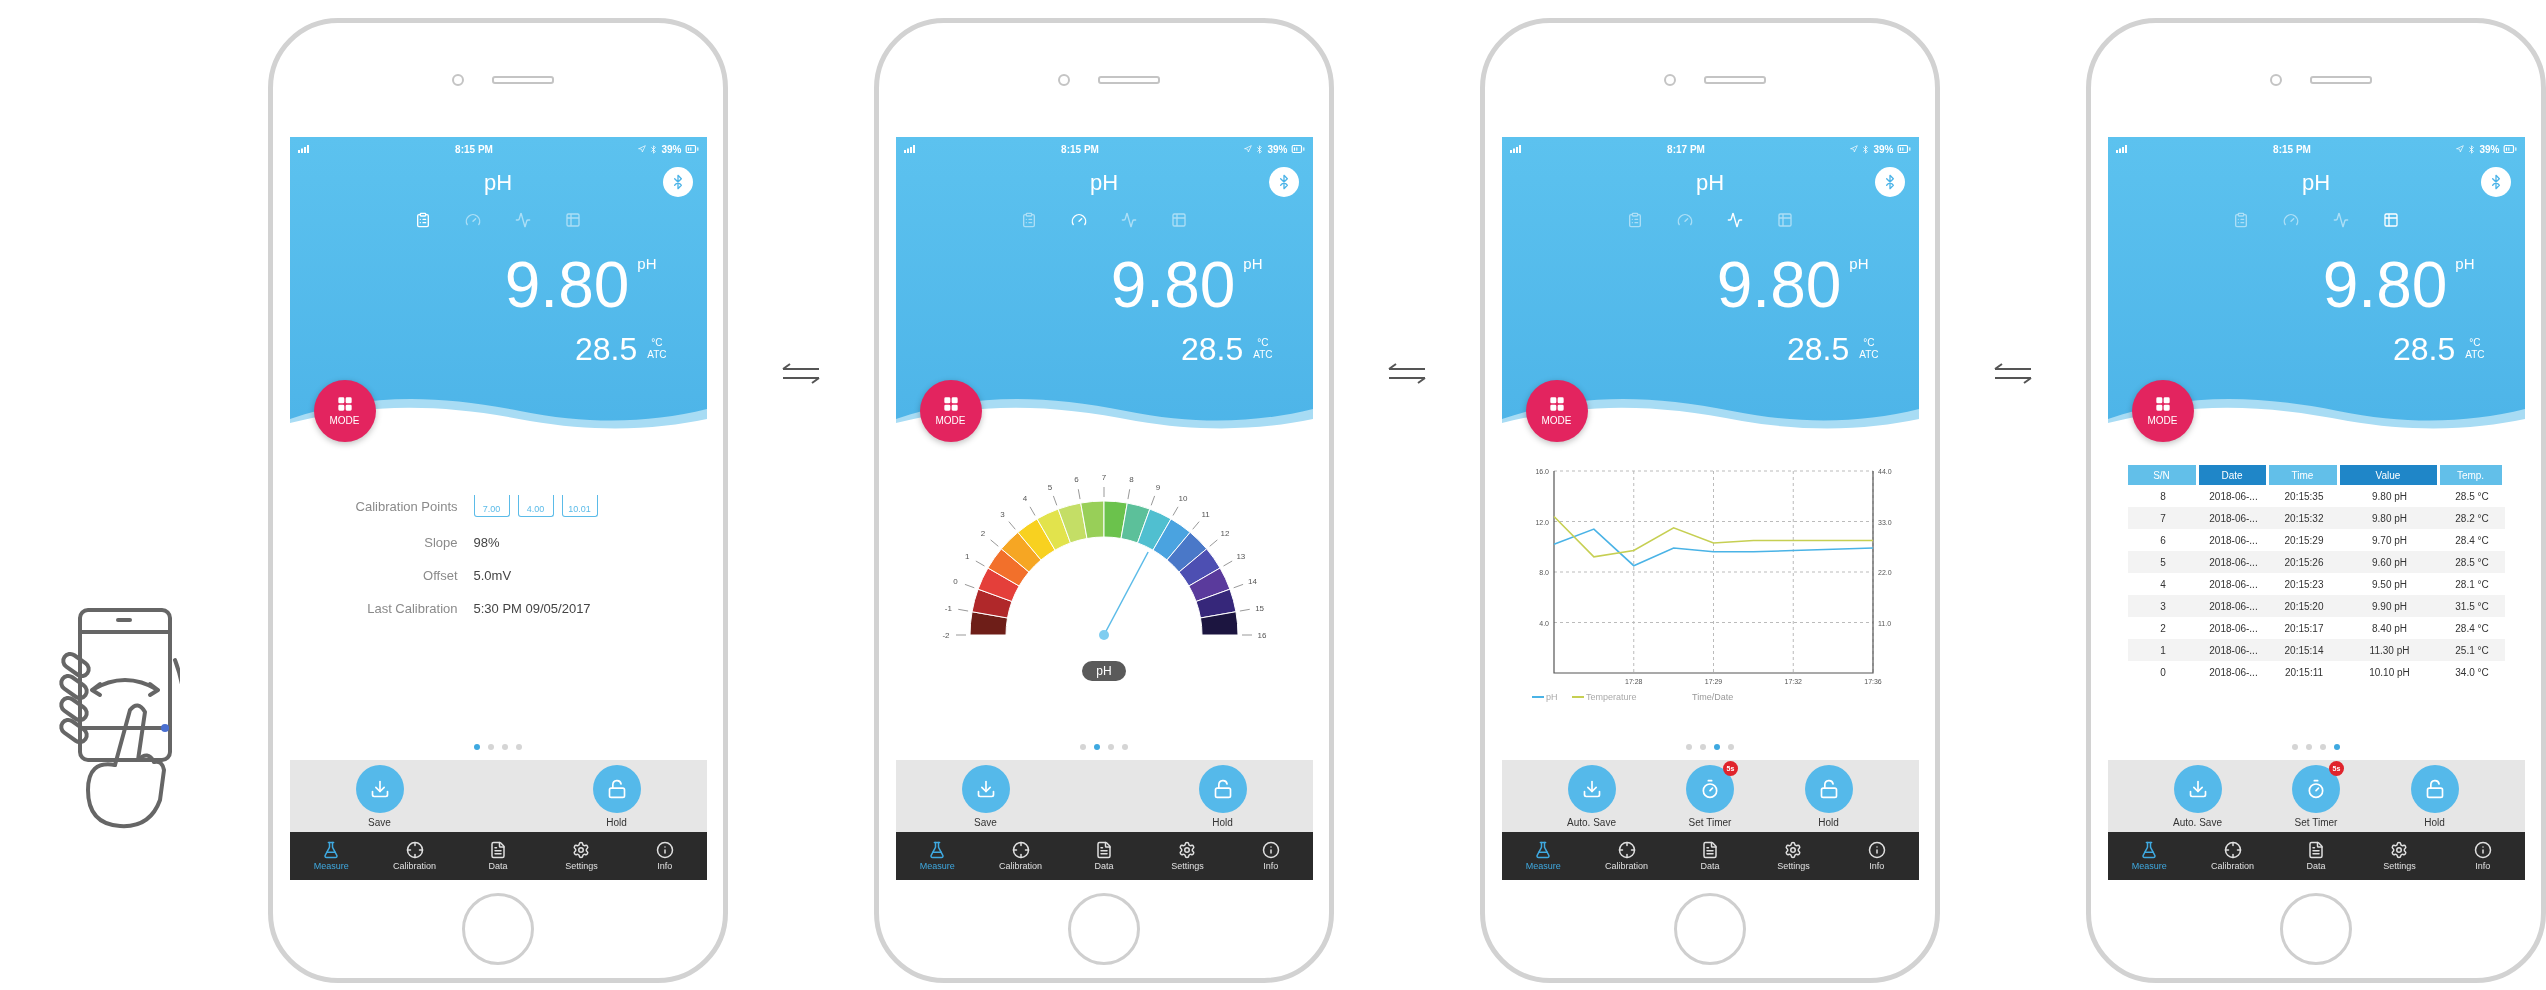 The height and width of the screenshot is (990, 2546). I want to click on table-cell-text: 28.5 °C, so click(2472, 562).